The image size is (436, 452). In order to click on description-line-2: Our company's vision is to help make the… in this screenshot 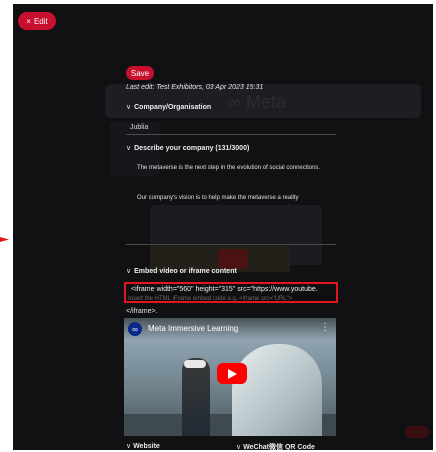, I will do `click(218, 198)`.